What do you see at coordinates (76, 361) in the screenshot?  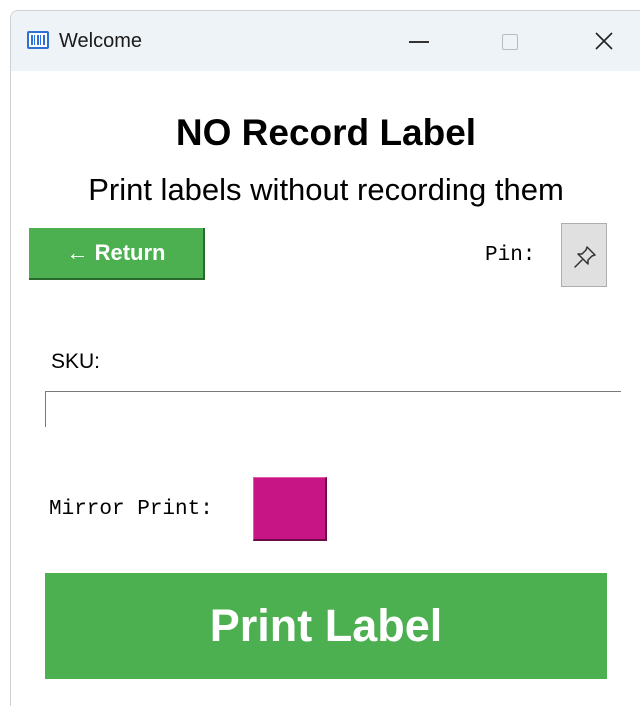 I see `sku-label: SKU:` at bounding box center [76, 361].